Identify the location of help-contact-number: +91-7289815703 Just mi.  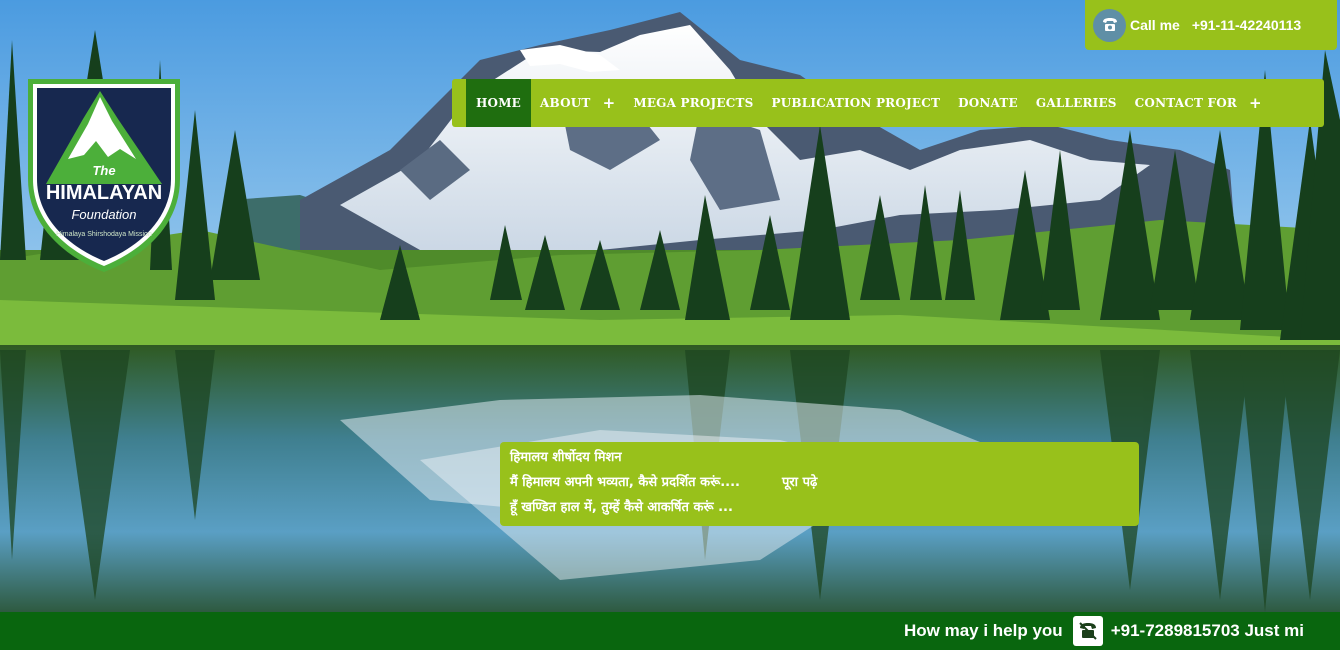
(1207, 631).